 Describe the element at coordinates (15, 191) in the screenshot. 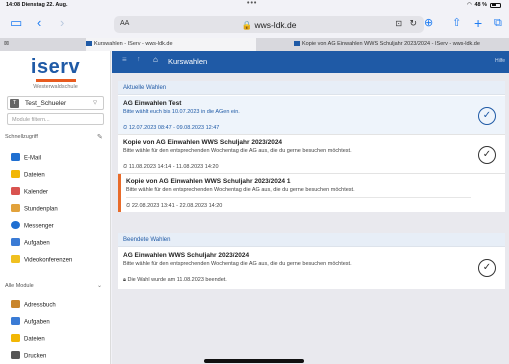

I see `calendar-icon` at that location.